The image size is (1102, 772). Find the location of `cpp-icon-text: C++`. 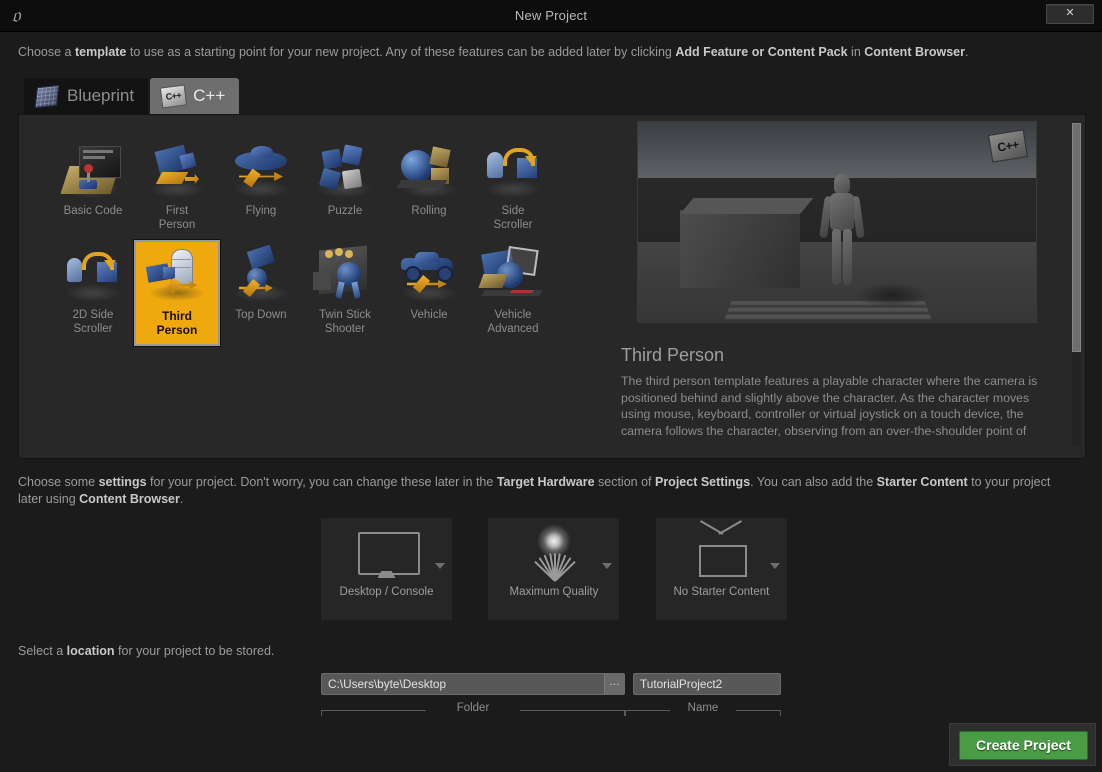

cpp-icon-text: C++ is located at coordinates (173, 96).